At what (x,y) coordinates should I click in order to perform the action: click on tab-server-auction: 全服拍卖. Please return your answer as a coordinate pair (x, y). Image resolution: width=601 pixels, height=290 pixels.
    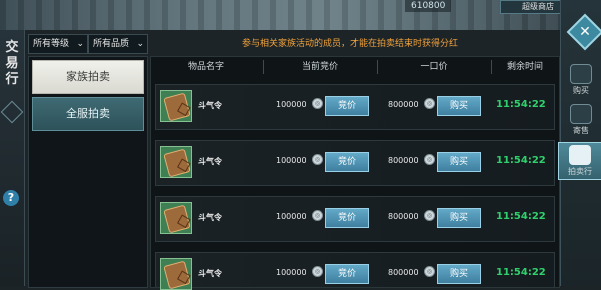
    Looking at the image, I should click on (88, 114).